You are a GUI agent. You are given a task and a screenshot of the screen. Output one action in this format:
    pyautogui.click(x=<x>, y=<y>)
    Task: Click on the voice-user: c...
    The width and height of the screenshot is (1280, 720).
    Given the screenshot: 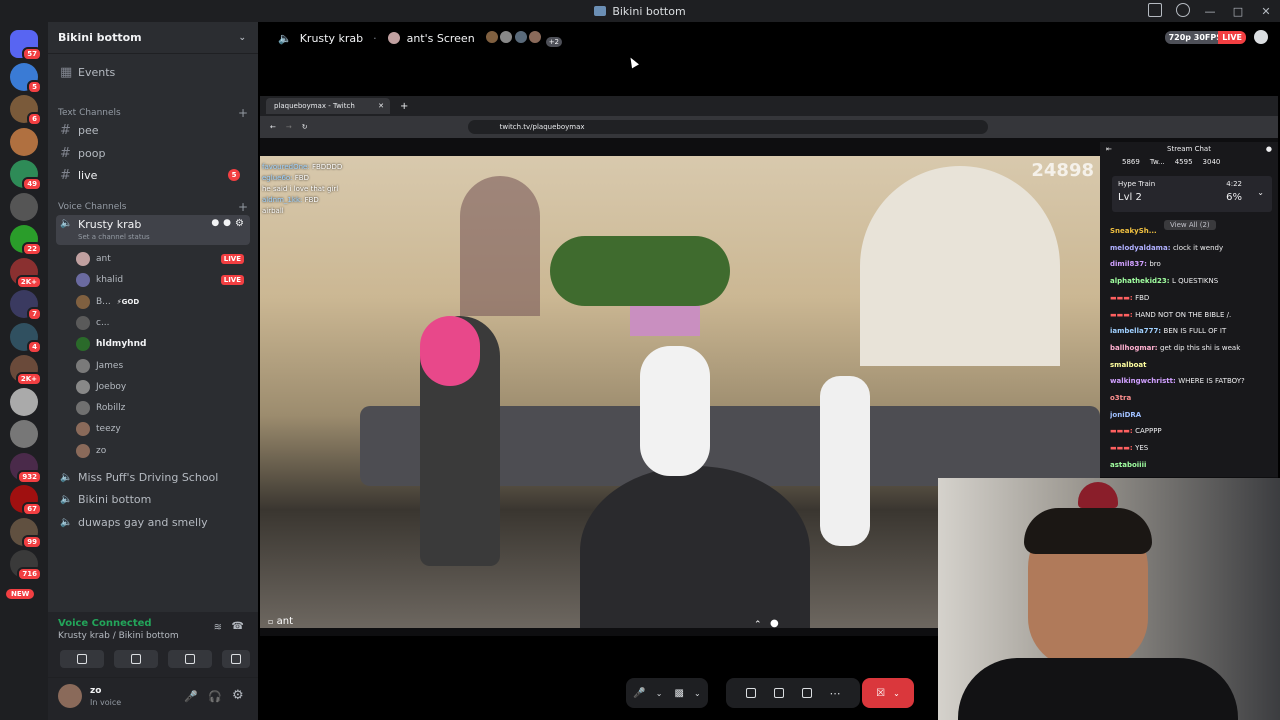 What is the action you would take?
    pyautogui.click(x=163, y=323)
    